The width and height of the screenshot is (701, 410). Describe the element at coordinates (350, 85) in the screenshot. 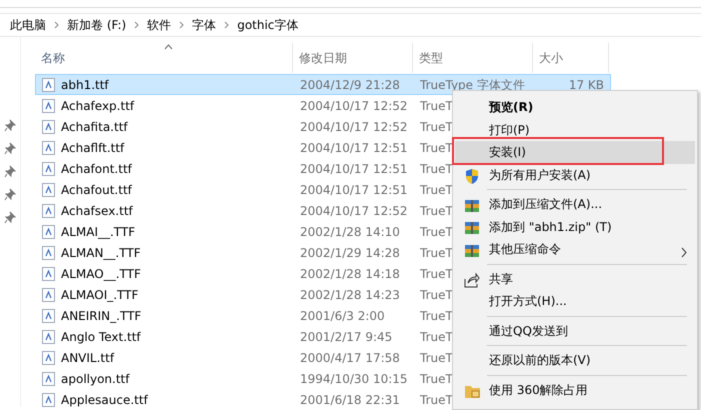

I see `modified-date: 2004/12/9 21:28` at that location.